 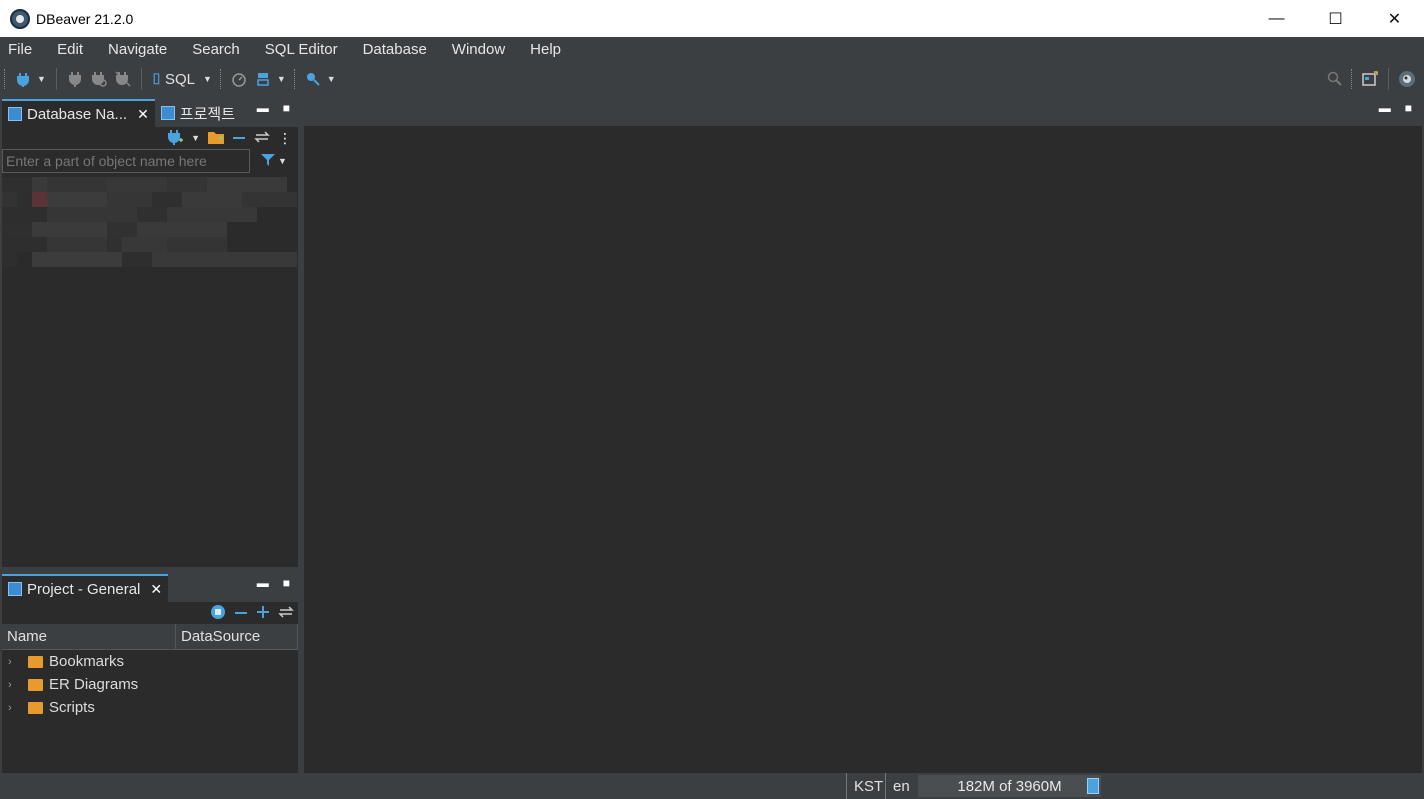 I want to click on menu-window: Window, so click(x=481, y=49).